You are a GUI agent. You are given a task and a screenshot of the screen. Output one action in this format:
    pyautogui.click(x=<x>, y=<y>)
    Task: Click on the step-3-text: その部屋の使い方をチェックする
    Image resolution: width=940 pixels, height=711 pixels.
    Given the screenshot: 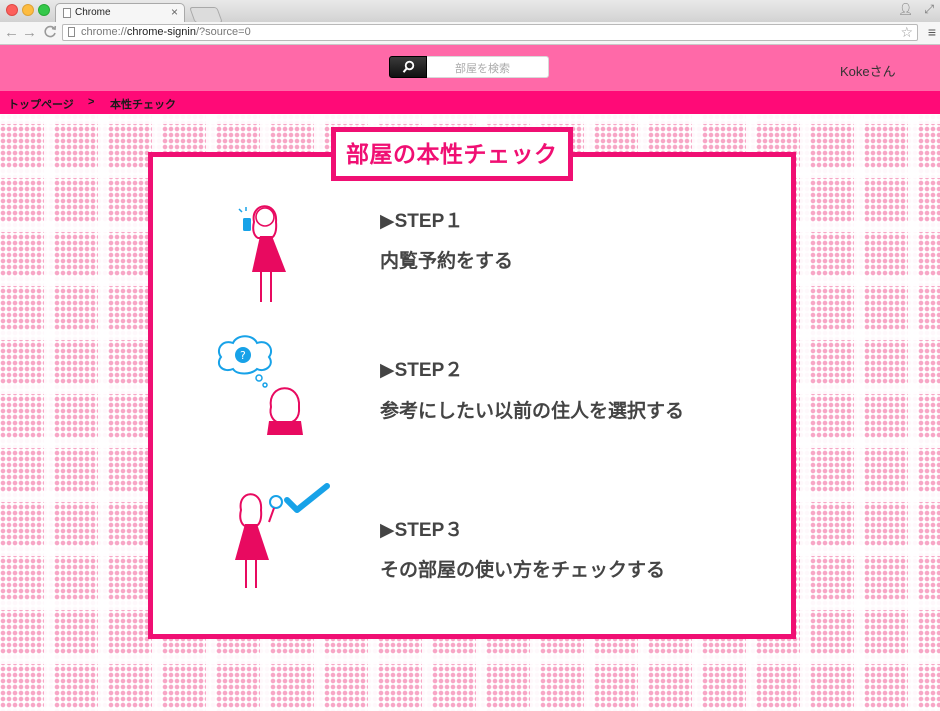 What is the action you would take?
    pyautogui.click(x=523, y=570)
    